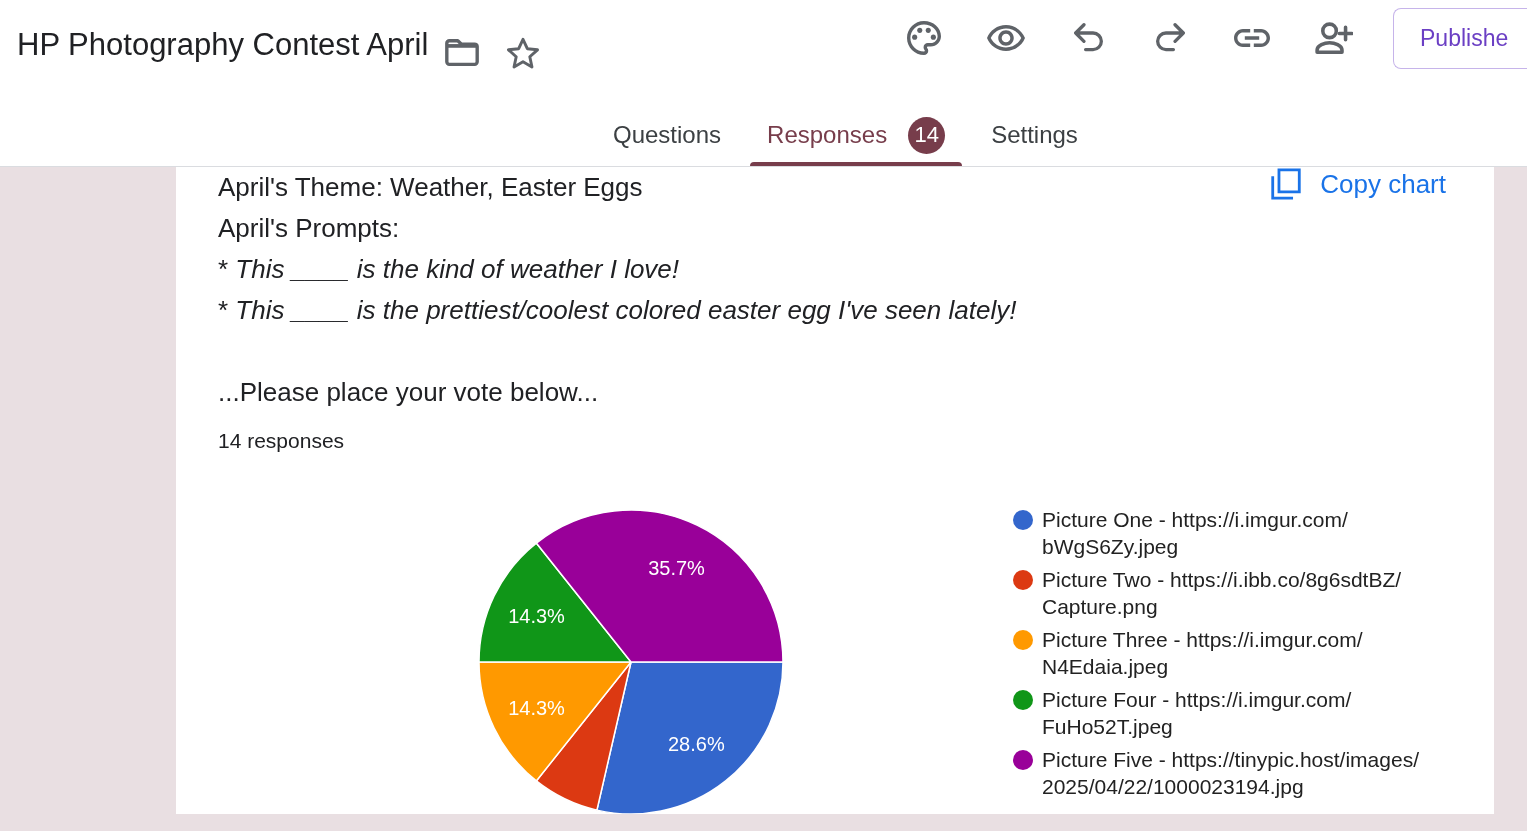 The width and height of the screenshot is (1527, 831). I want to click on redo-icon, so click(1170, 38).